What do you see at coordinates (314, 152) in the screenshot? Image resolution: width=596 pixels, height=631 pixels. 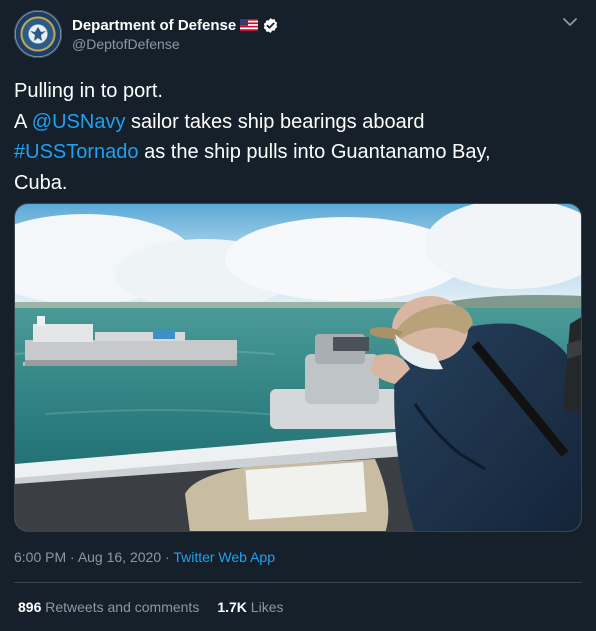 I see `text-segment: as the ship pulls into Guantanamo Bay,` at bounding box center [314, 152].